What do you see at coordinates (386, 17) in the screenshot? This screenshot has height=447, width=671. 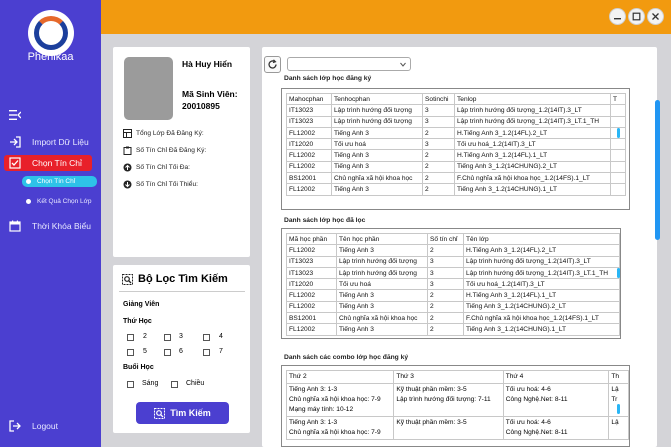 I see `top-bar` at bounding box center [386, 17].